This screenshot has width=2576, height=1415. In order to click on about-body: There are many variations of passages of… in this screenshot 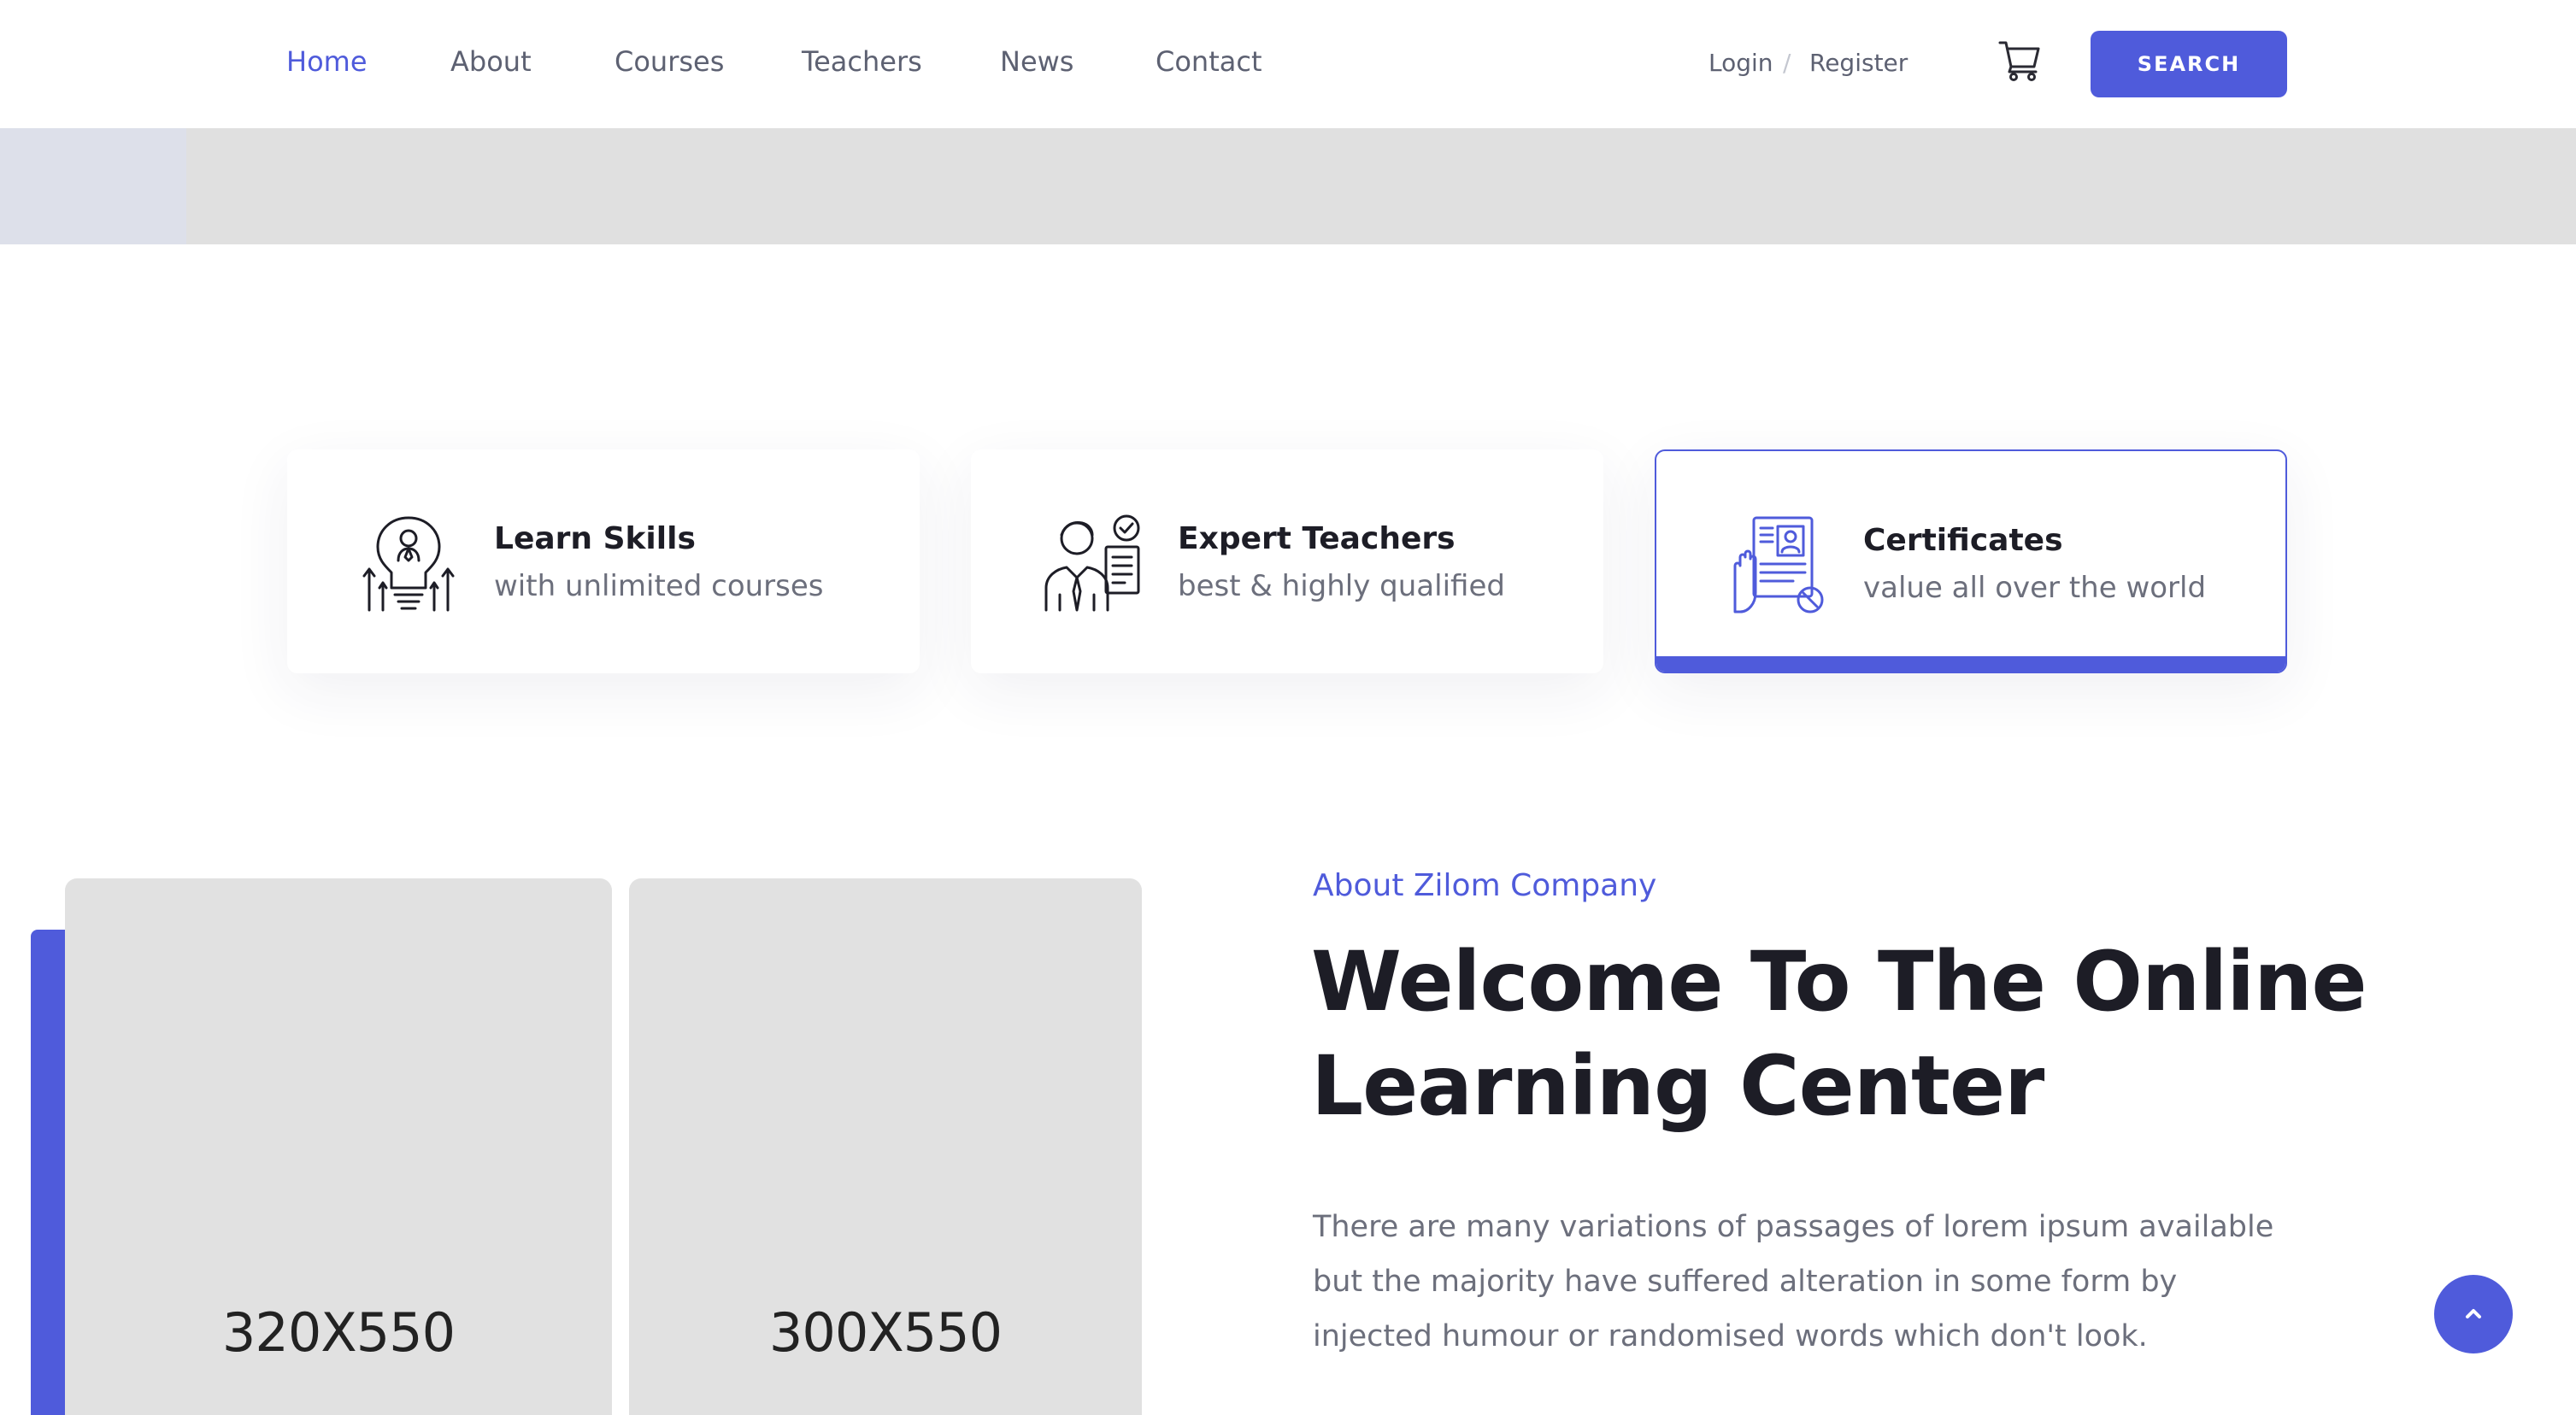, I will do `click(1793, 1281)`.